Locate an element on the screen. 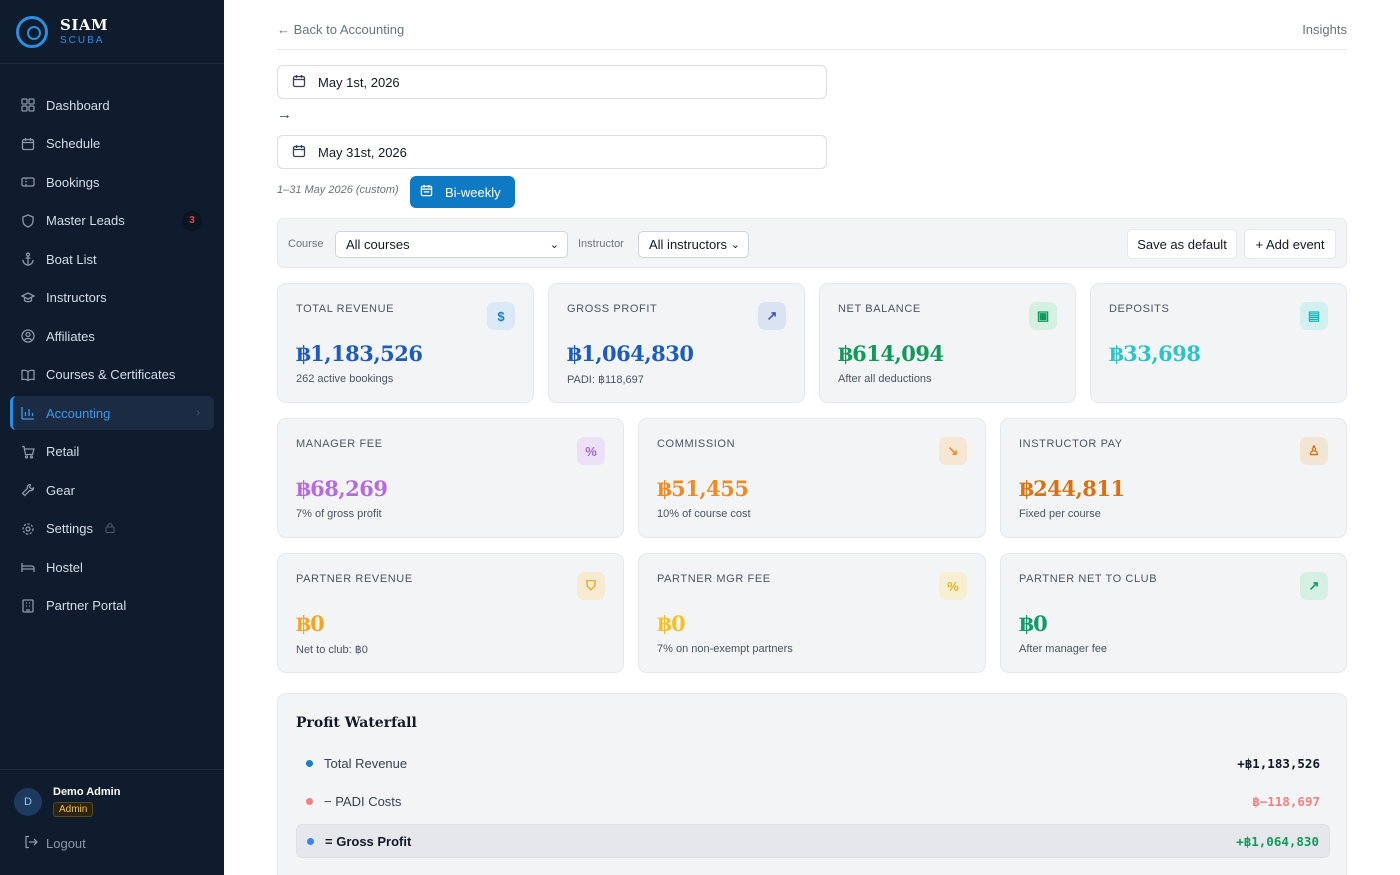 This screenshot has height=875, width=1400. end-date-picker: May 31st, 2026 is located at coordinates (552, 152).